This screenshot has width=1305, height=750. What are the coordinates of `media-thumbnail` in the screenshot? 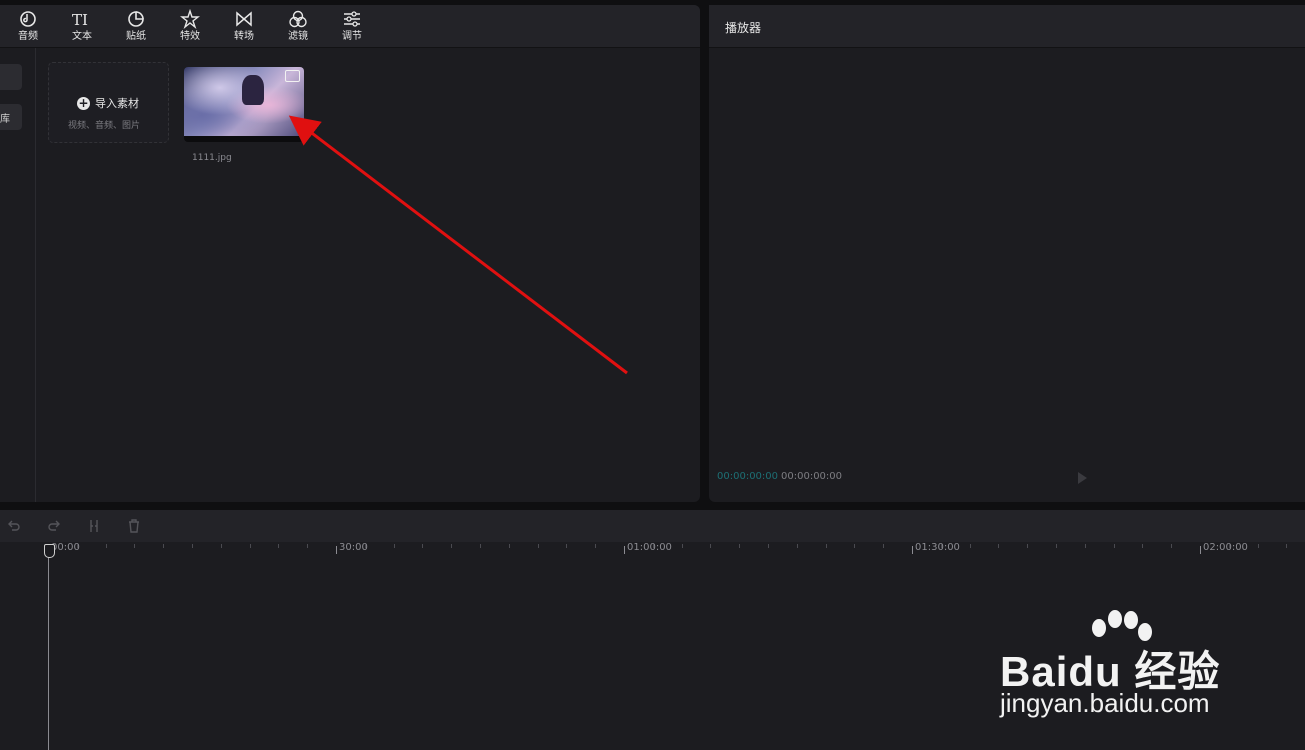 It's located at (244, 104).